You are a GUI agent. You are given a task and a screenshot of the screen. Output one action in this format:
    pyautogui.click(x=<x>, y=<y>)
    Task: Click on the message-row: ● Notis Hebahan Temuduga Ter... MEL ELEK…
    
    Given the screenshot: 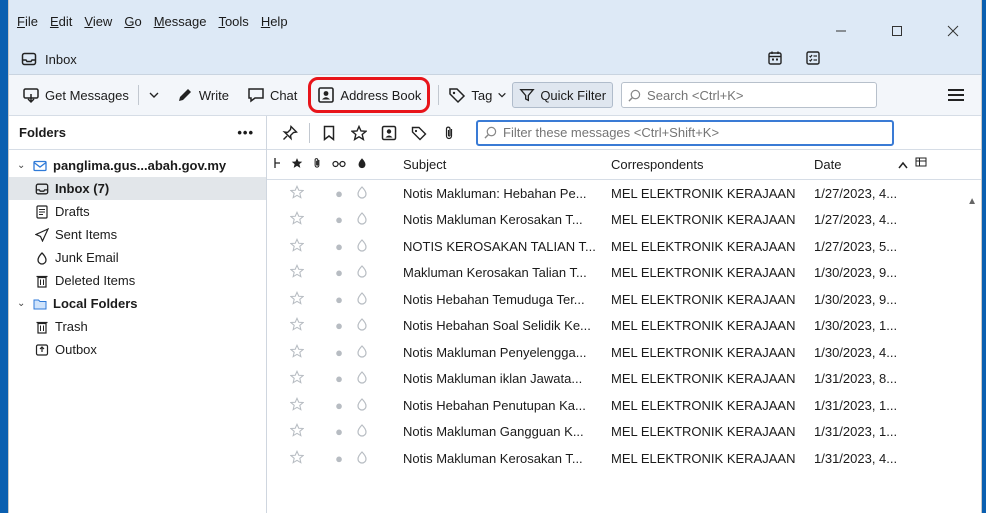 What is the action you would take?
    pyautogui.click(x=624, y=299)
    